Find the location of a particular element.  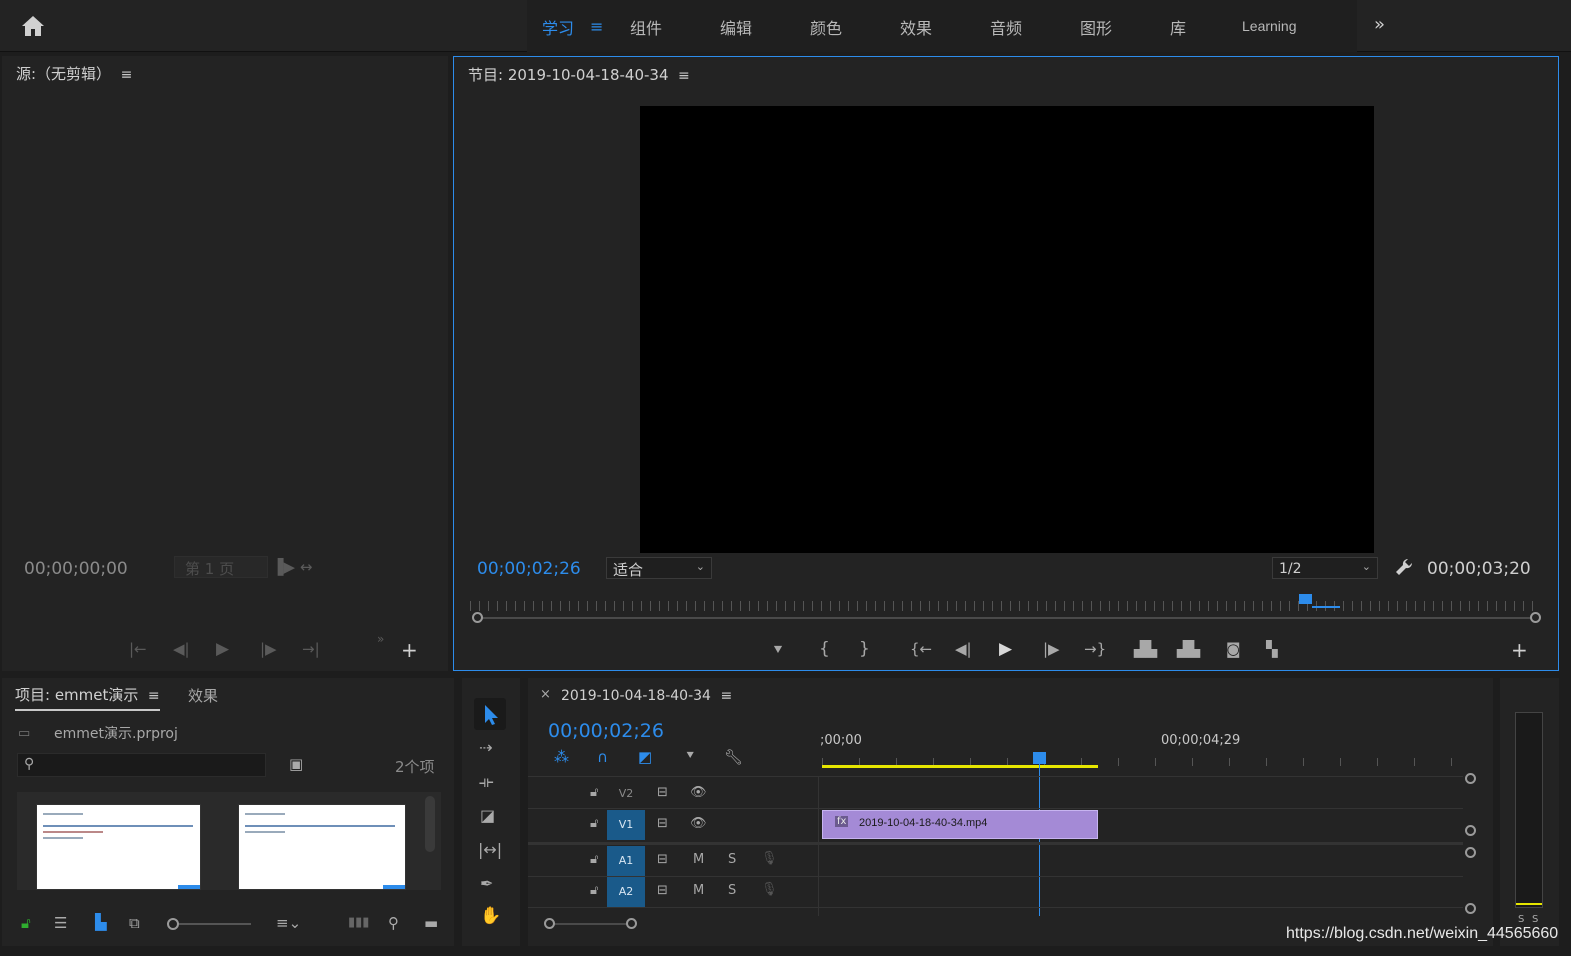

tab-graphics: 图形 is located at coordinates (1096, 27).